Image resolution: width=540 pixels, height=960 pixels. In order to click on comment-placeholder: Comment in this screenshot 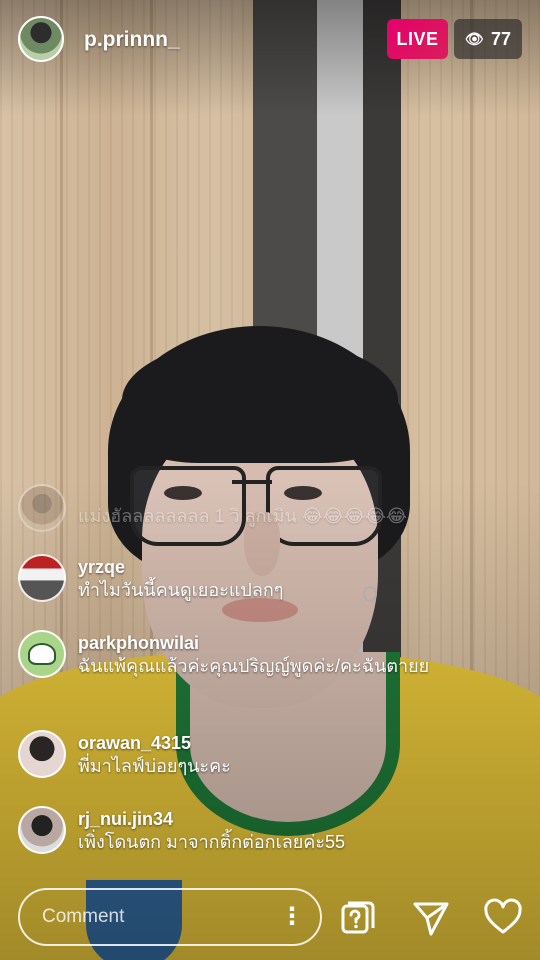, I will do `click(83, 916)`.